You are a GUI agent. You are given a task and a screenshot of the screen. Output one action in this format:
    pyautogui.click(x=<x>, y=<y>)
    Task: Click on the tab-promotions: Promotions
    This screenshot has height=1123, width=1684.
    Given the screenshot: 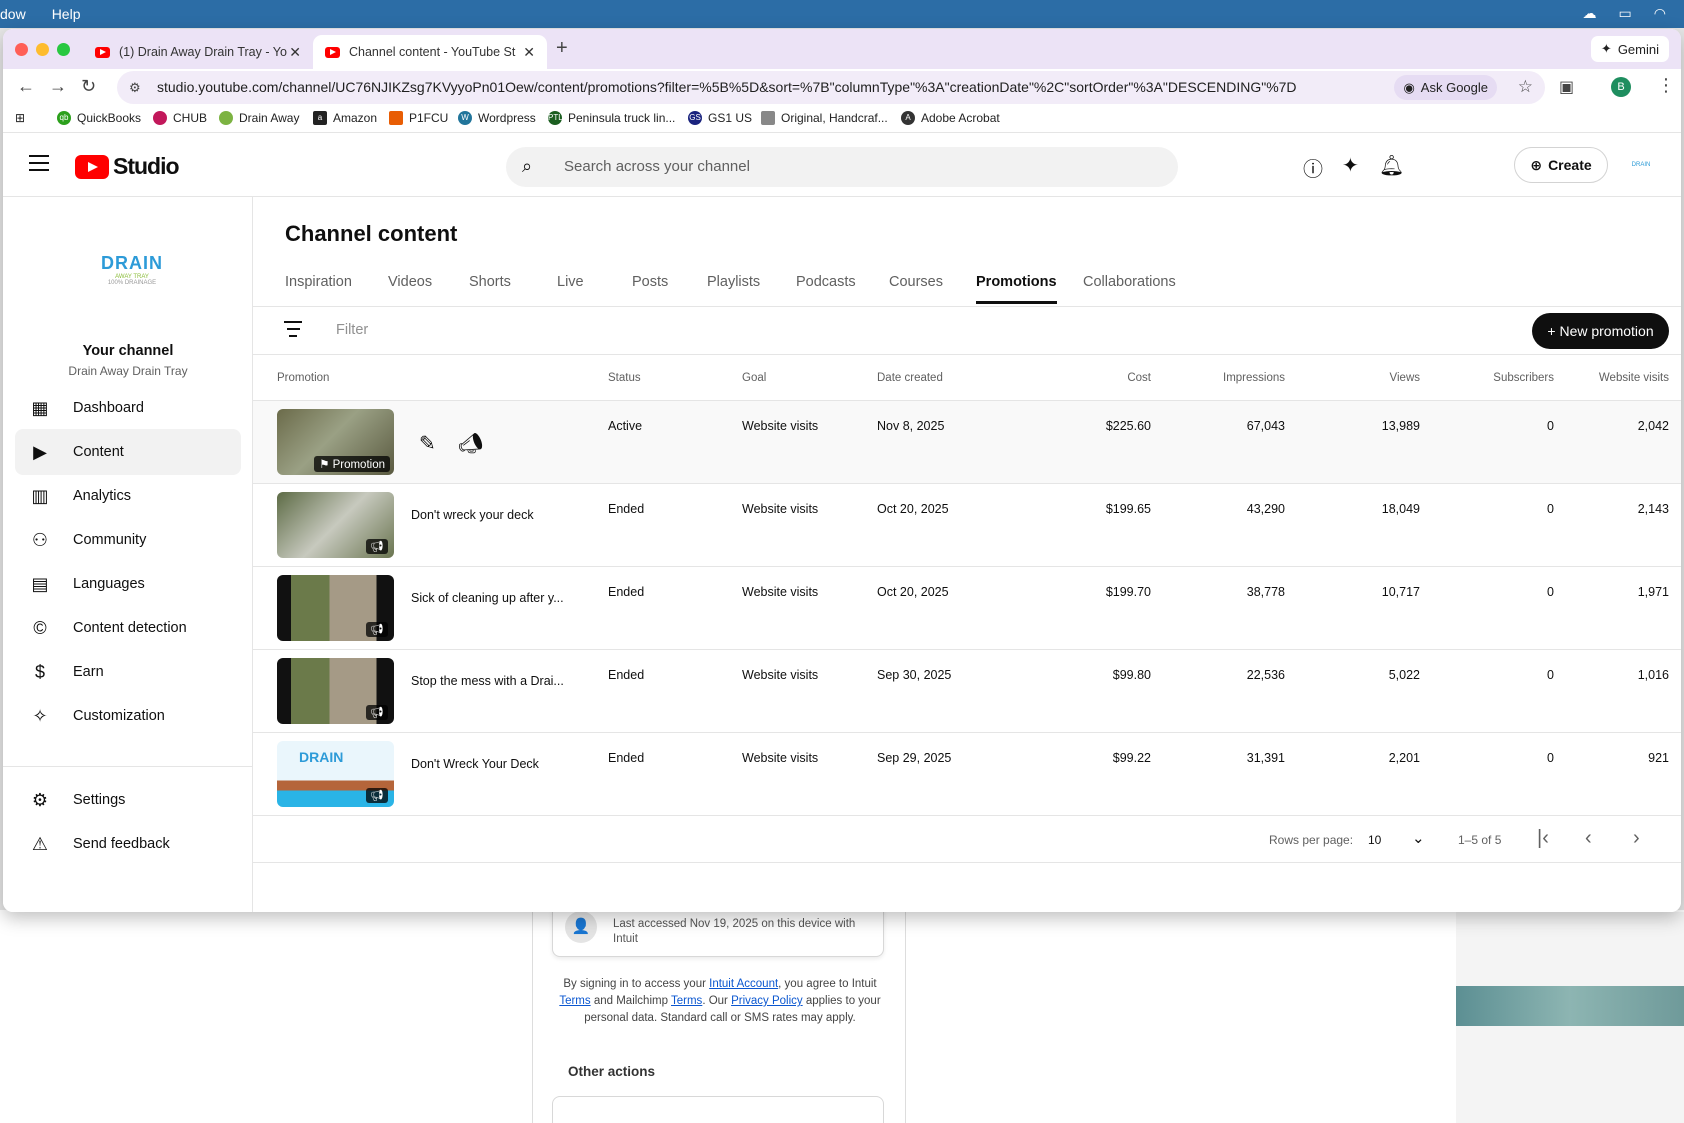 What is the action you would take?
    pyautogui.click(x=1016, y=289)
    